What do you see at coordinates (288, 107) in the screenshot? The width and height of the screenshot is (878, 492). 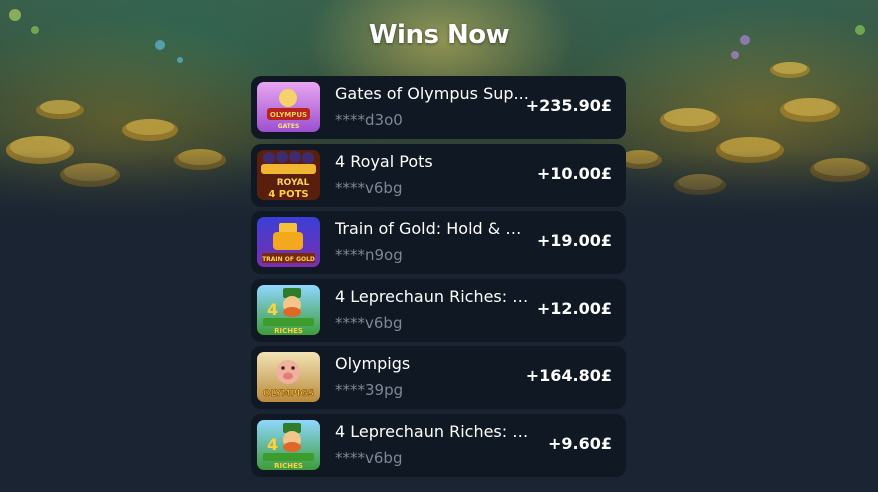 I see `olympus-thumbnail-icon: OLYMPUS GATES` at bounding box center [288, 107].